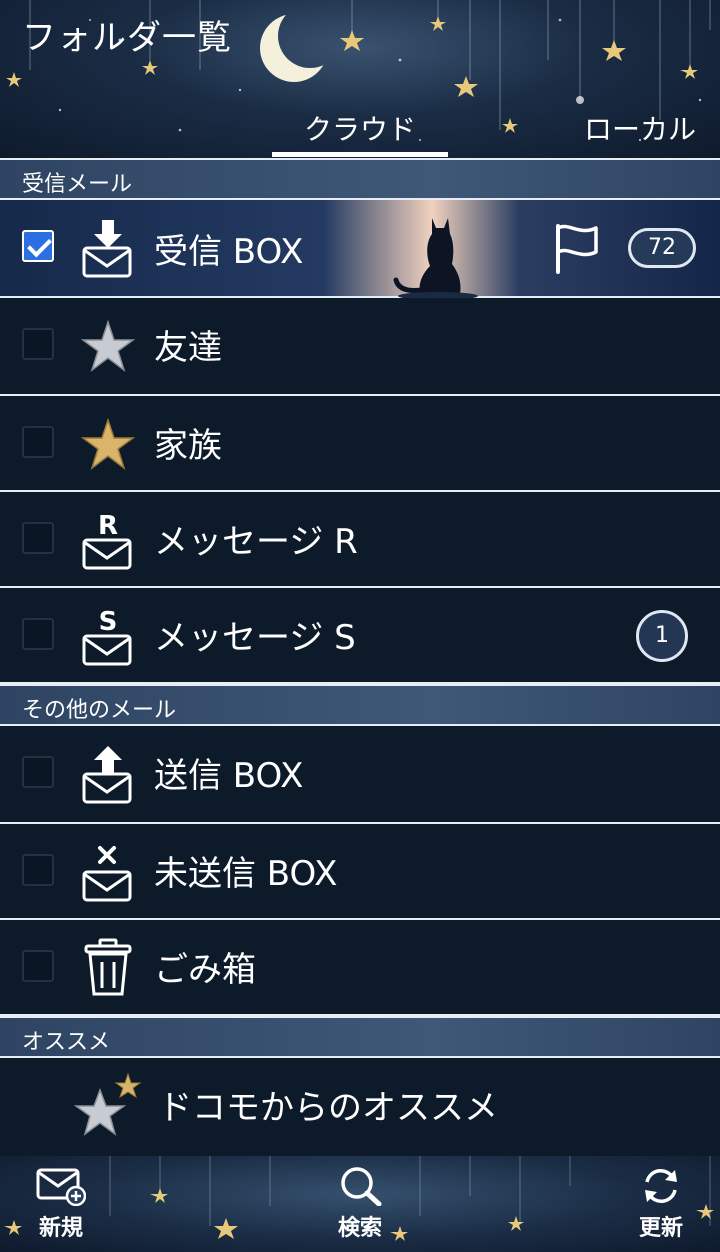 This screenshot has width=720, height=1252. What do you see at coordinates (108, 526) in the screenshot?
I see `svg-text: R` at bounding box center [108, 526].